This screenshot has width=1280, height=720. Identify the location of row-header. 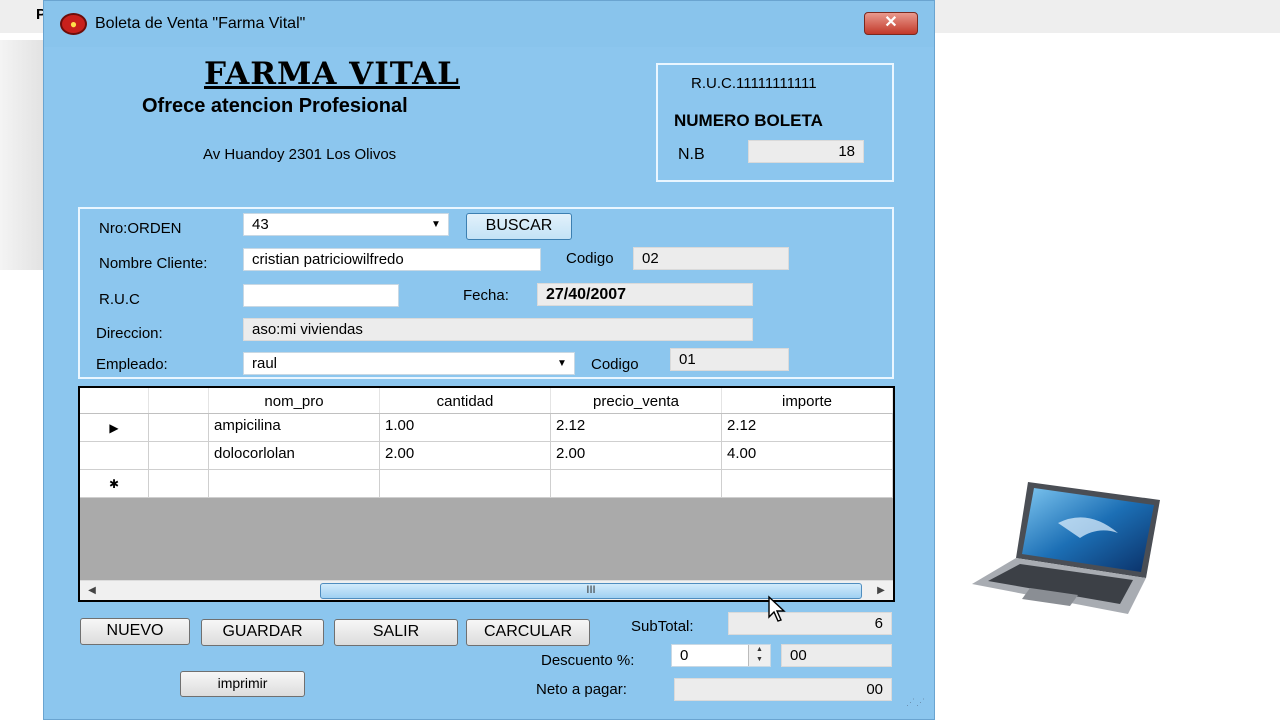
(114, 455).